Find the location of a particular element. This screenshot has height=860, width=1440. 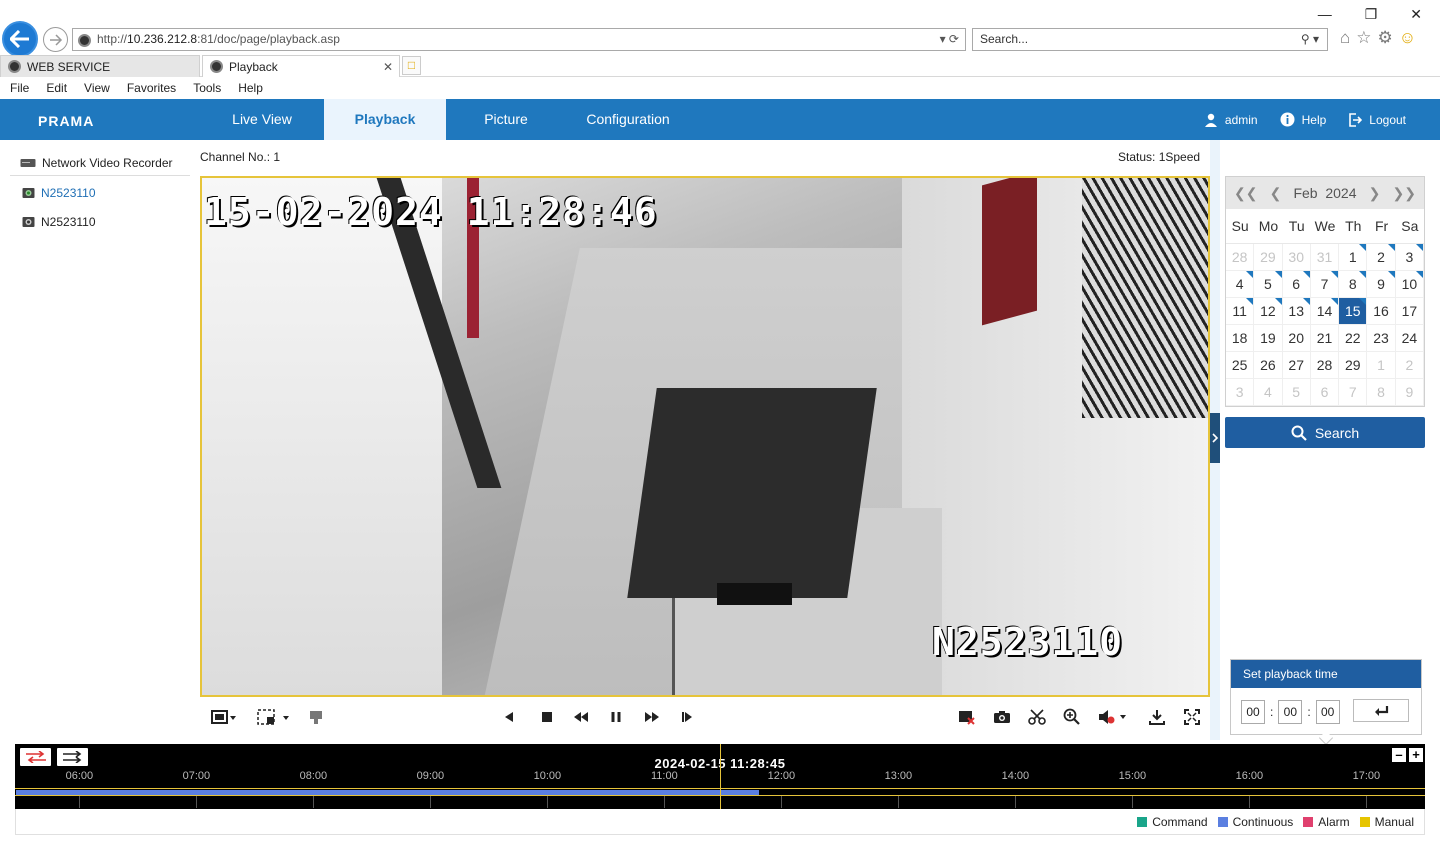

calendar-day: 26 is located at coordinates (1268, 365).